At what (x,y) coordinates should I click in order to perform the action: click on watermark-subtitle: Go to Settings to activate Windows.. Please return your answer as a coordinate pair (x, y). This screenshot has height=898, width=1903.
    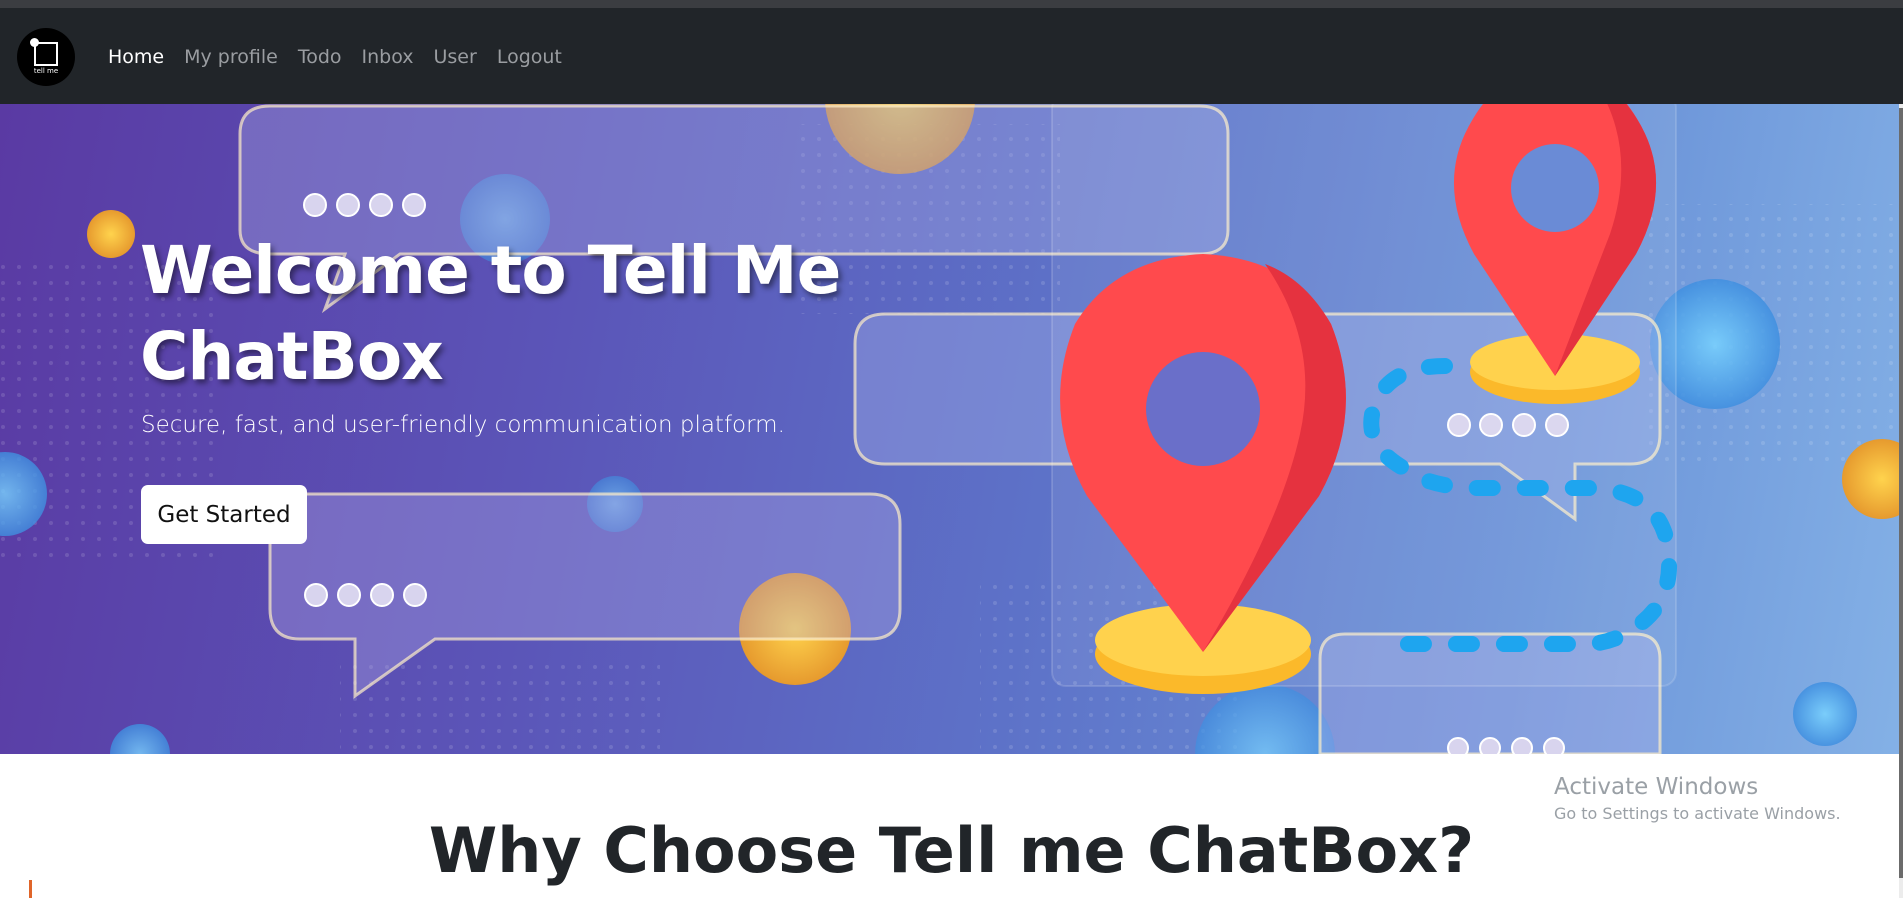
    Looking at the image, I should click on (1697, 813).